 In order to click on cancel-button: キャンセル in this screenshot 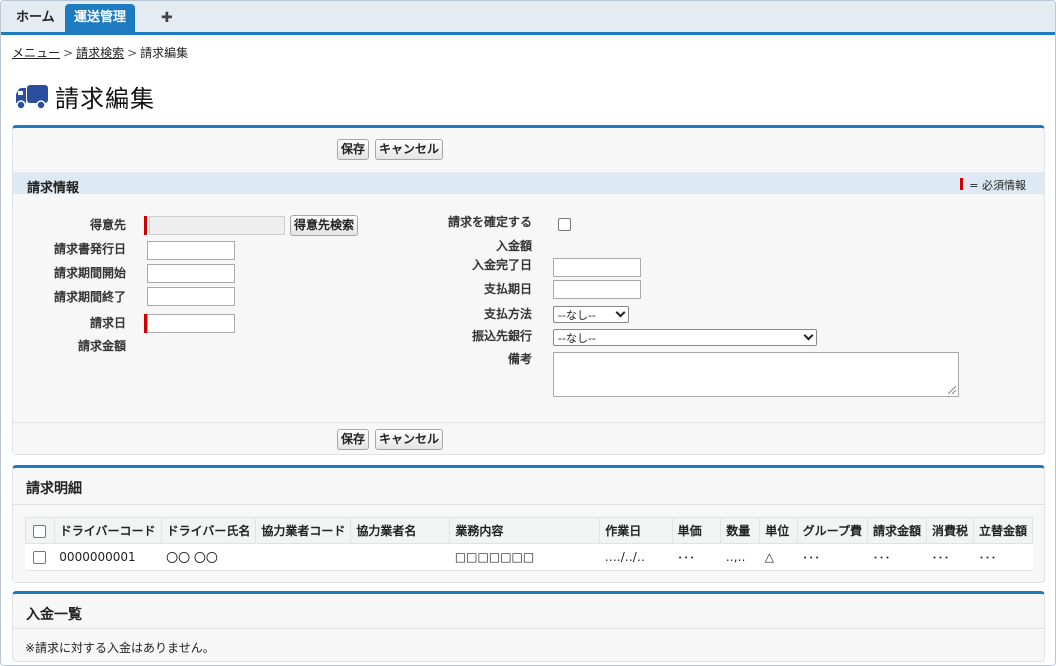, I will do `click(409, 149)`.